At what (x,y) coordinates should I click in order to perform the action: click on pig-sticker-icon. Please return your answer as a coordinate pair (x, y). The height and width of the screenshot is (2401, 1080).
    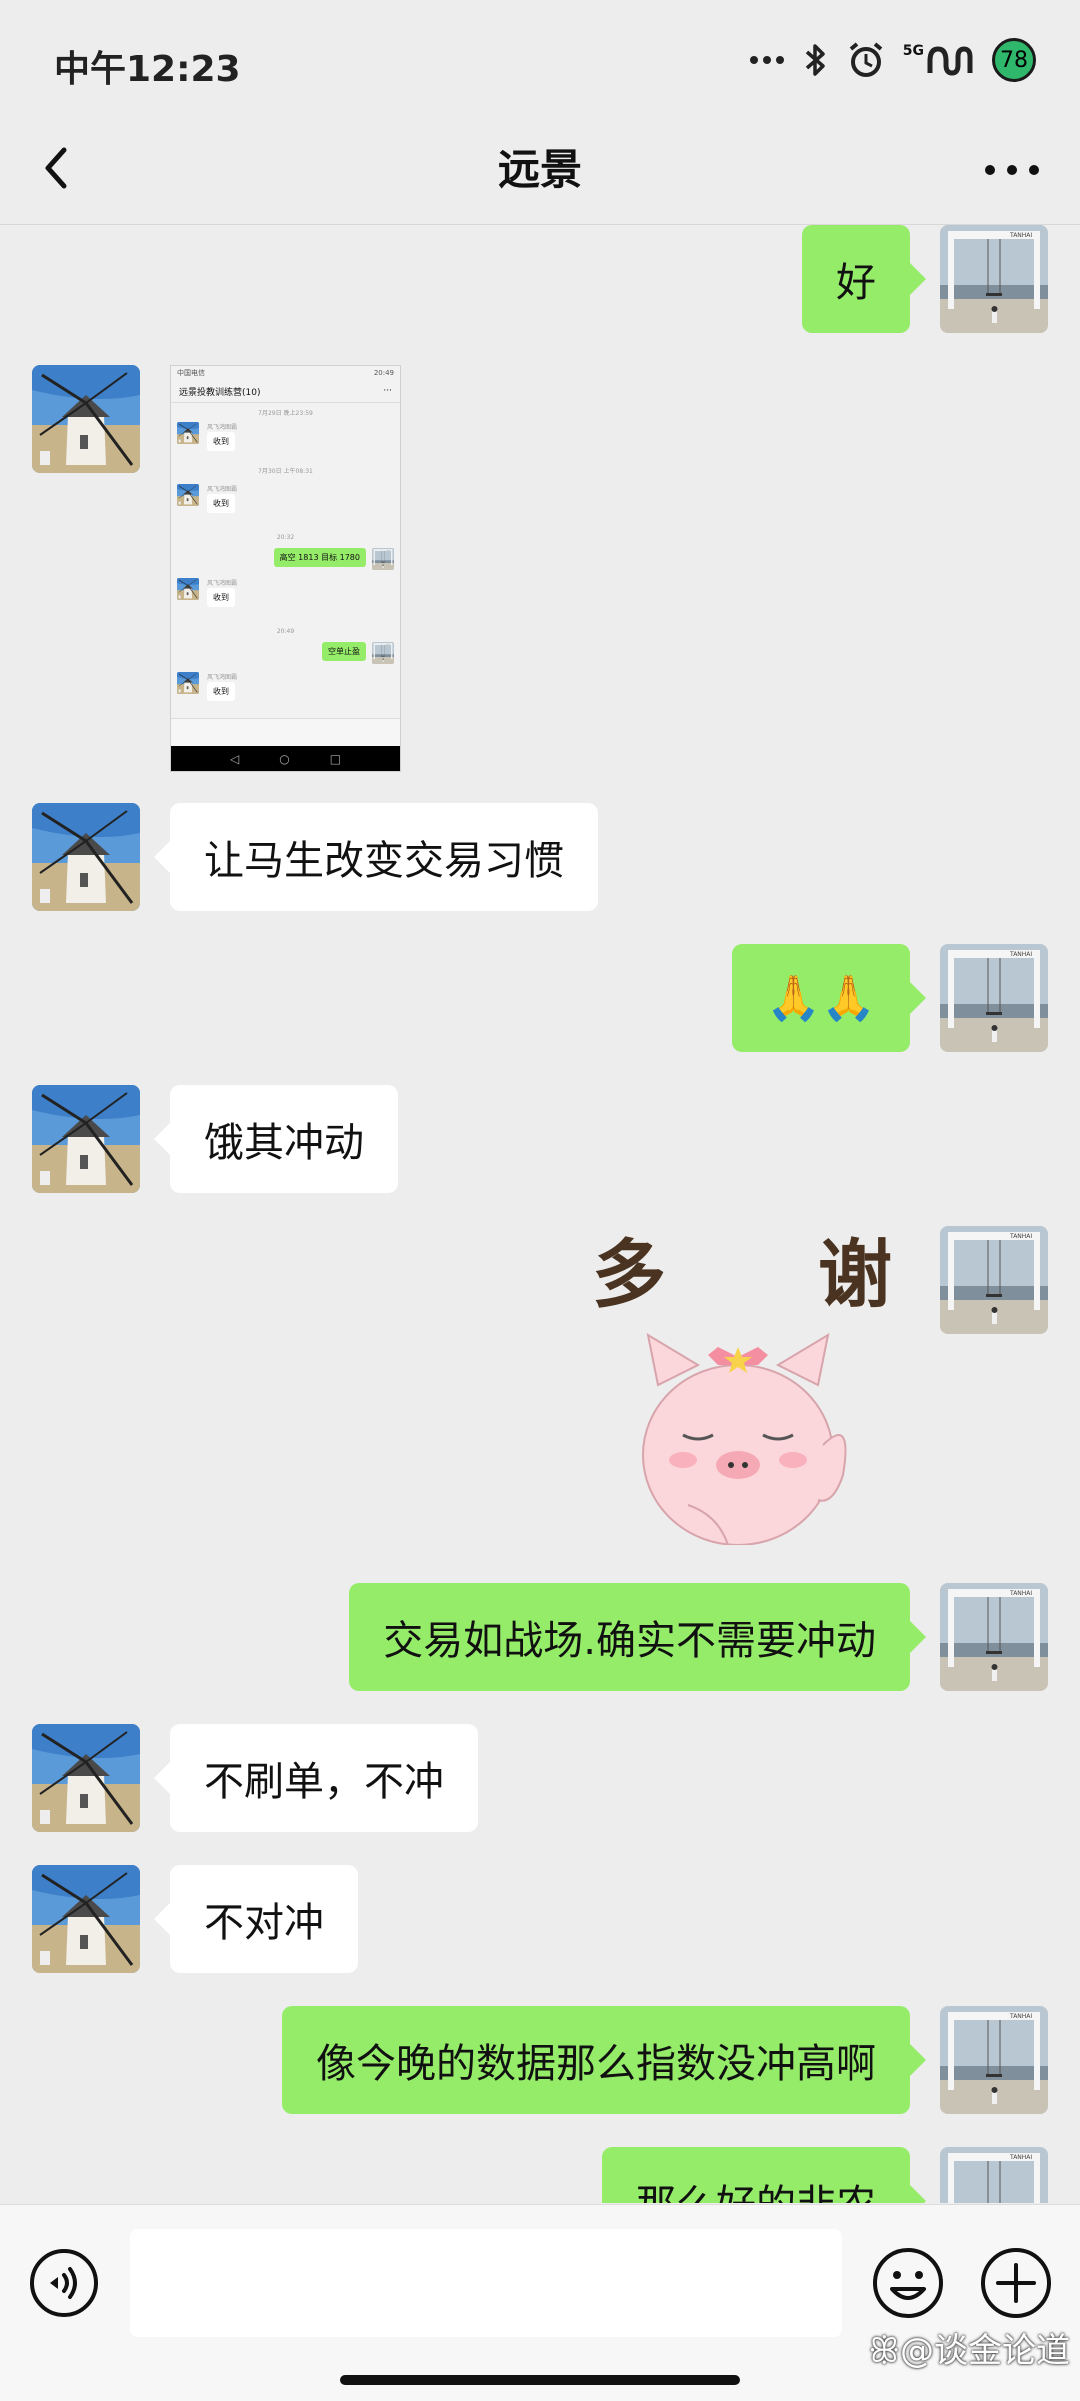
    Looking at the image, I should click on (744, 1438).